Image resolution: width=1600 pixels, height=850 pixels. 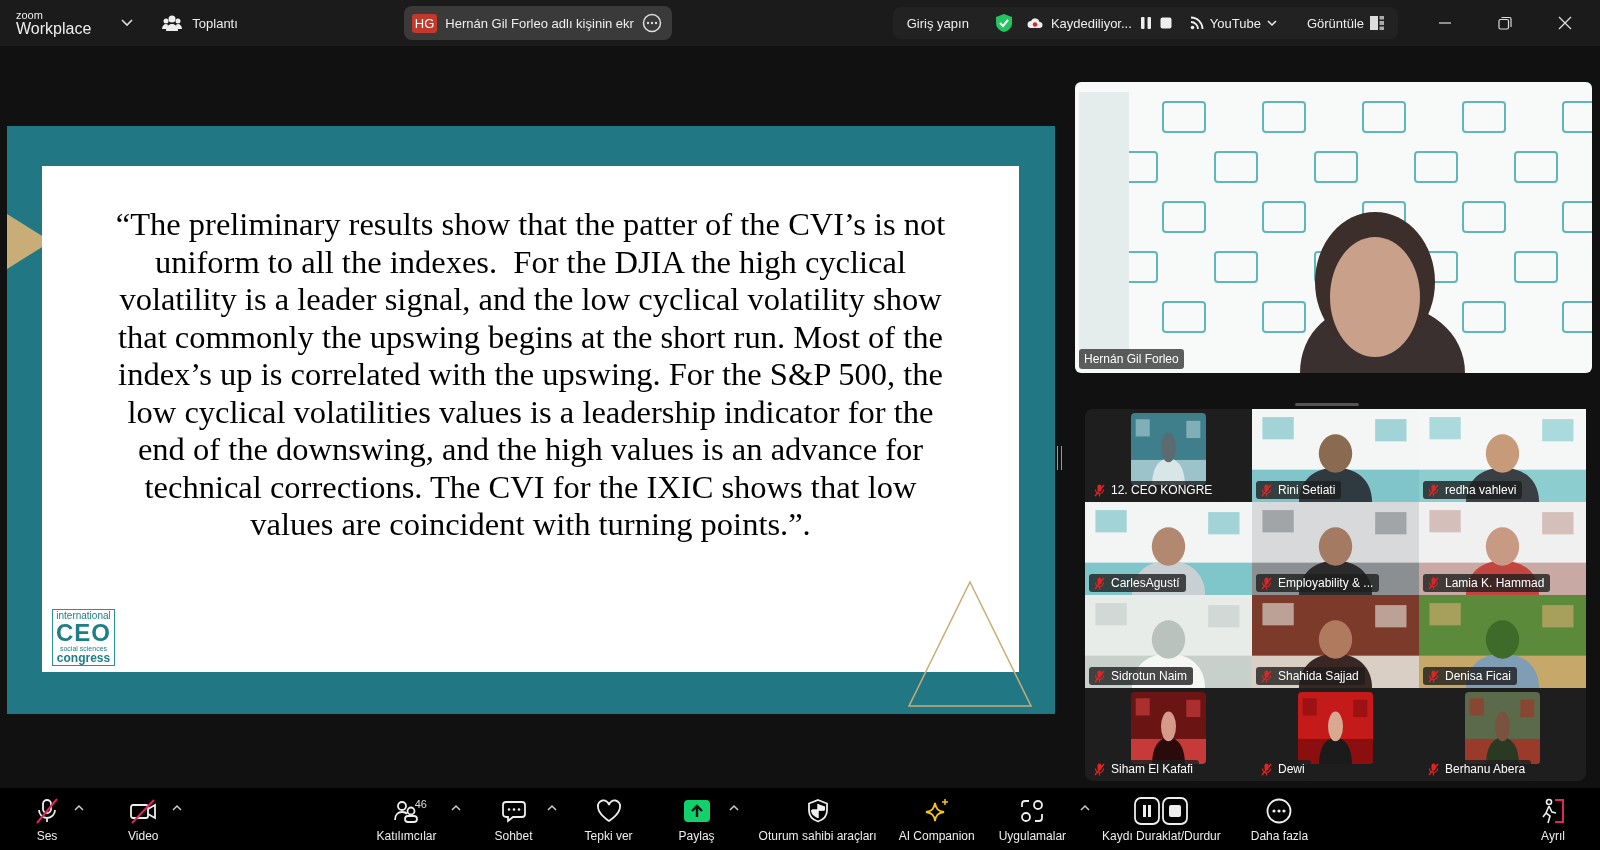 I want to click on camera-button: Video, so click(x=143, y=819).